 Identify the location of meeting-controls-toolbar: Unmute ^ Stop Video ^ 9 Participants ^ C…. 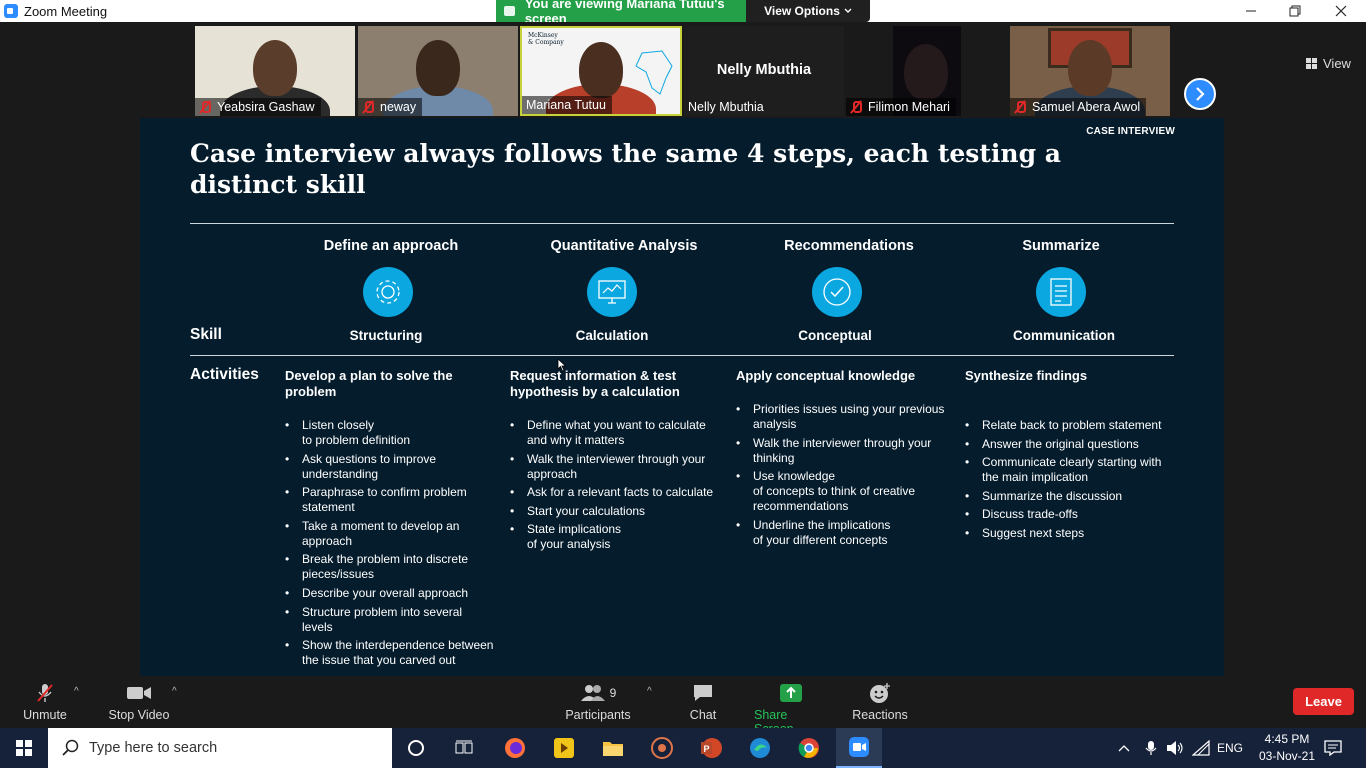
(683, 706).